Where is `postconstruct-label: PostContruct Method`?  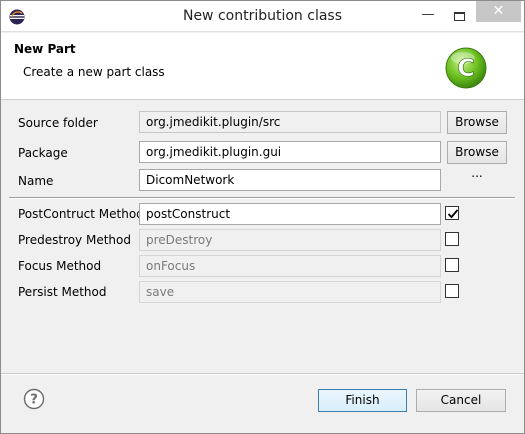
postconstruct-label: PostContruct Method is located at coordinates (81, 214).